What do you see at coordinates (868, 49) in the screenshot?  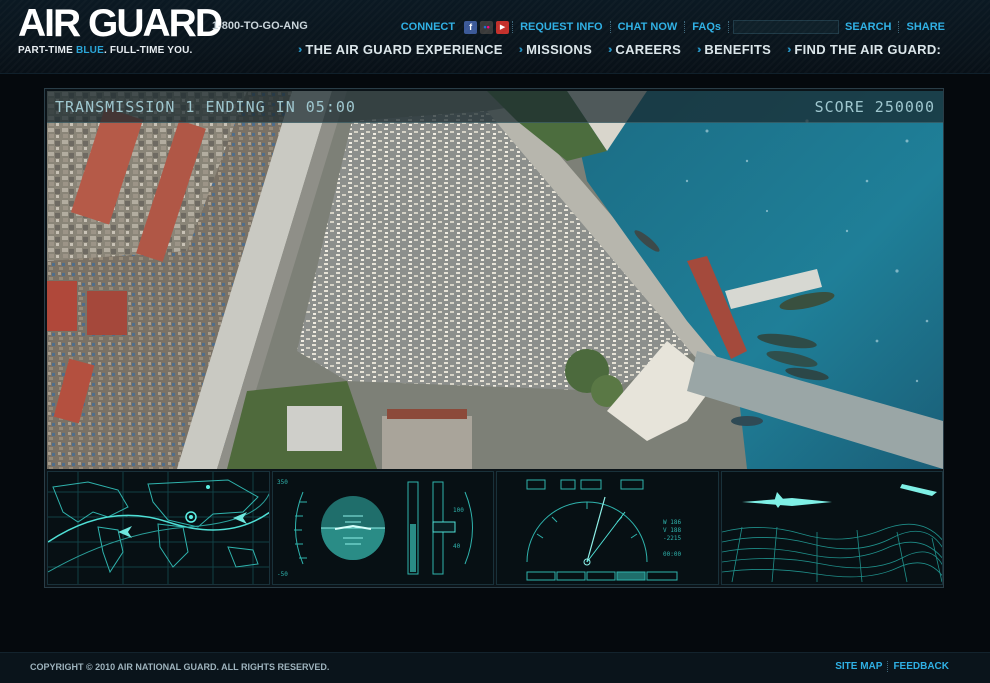 I see `nav-item-label: FIND THE AIR GUARD:` at bounding box center [868, 49].